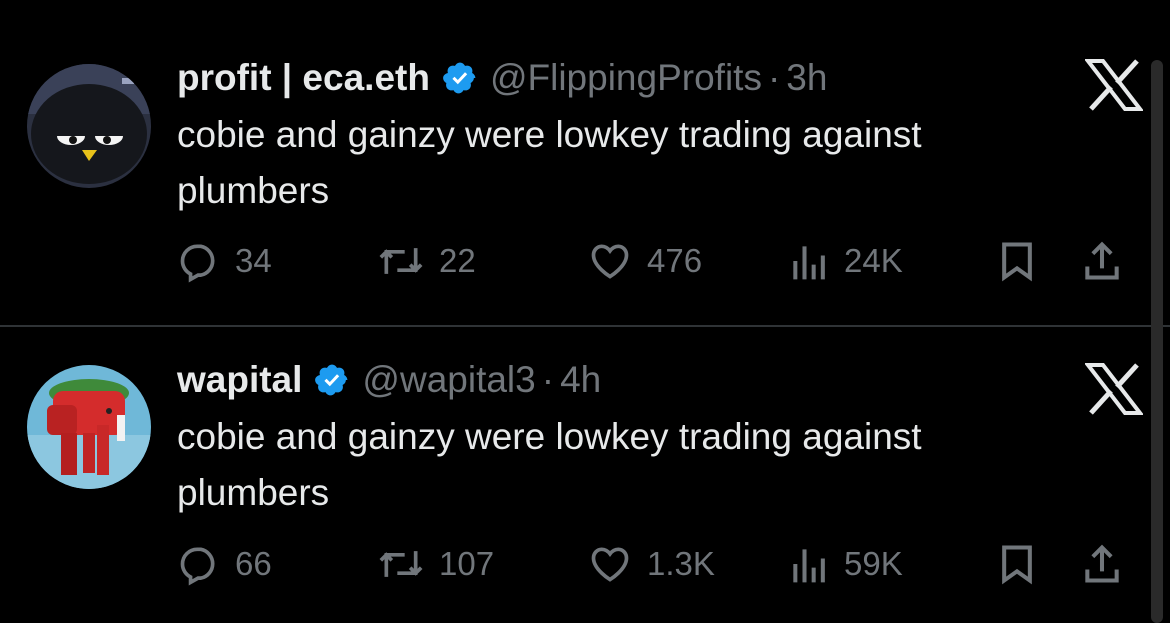 The height and width of the screenshot is (623, 1170). What do you see at coordinates (426, 261) in the screenshot?
I see `repost-button: 22` at bounding box center [426, 261].